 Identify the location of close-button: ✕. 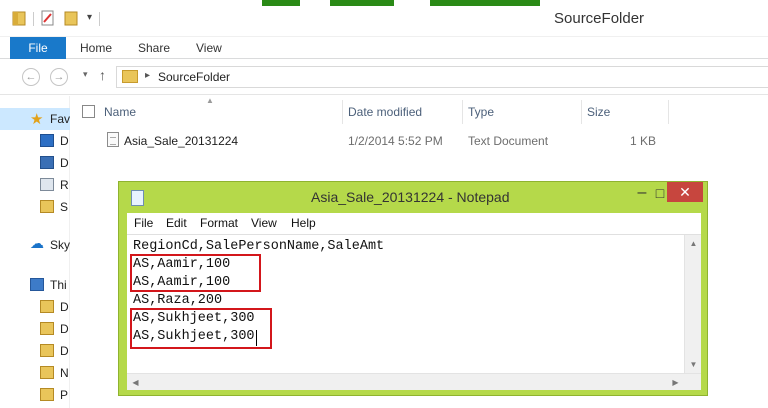
(685, 192).